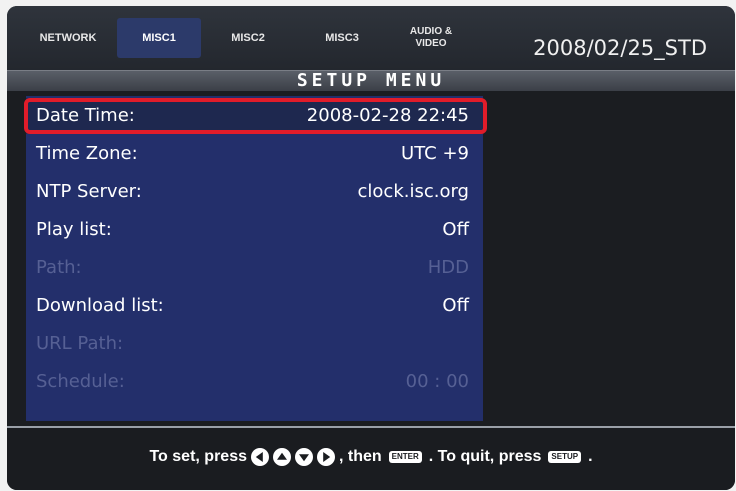 The height and width of the screenshot is (491, 736). I want to click on tab-network: NETWORK, so click(68, 38).